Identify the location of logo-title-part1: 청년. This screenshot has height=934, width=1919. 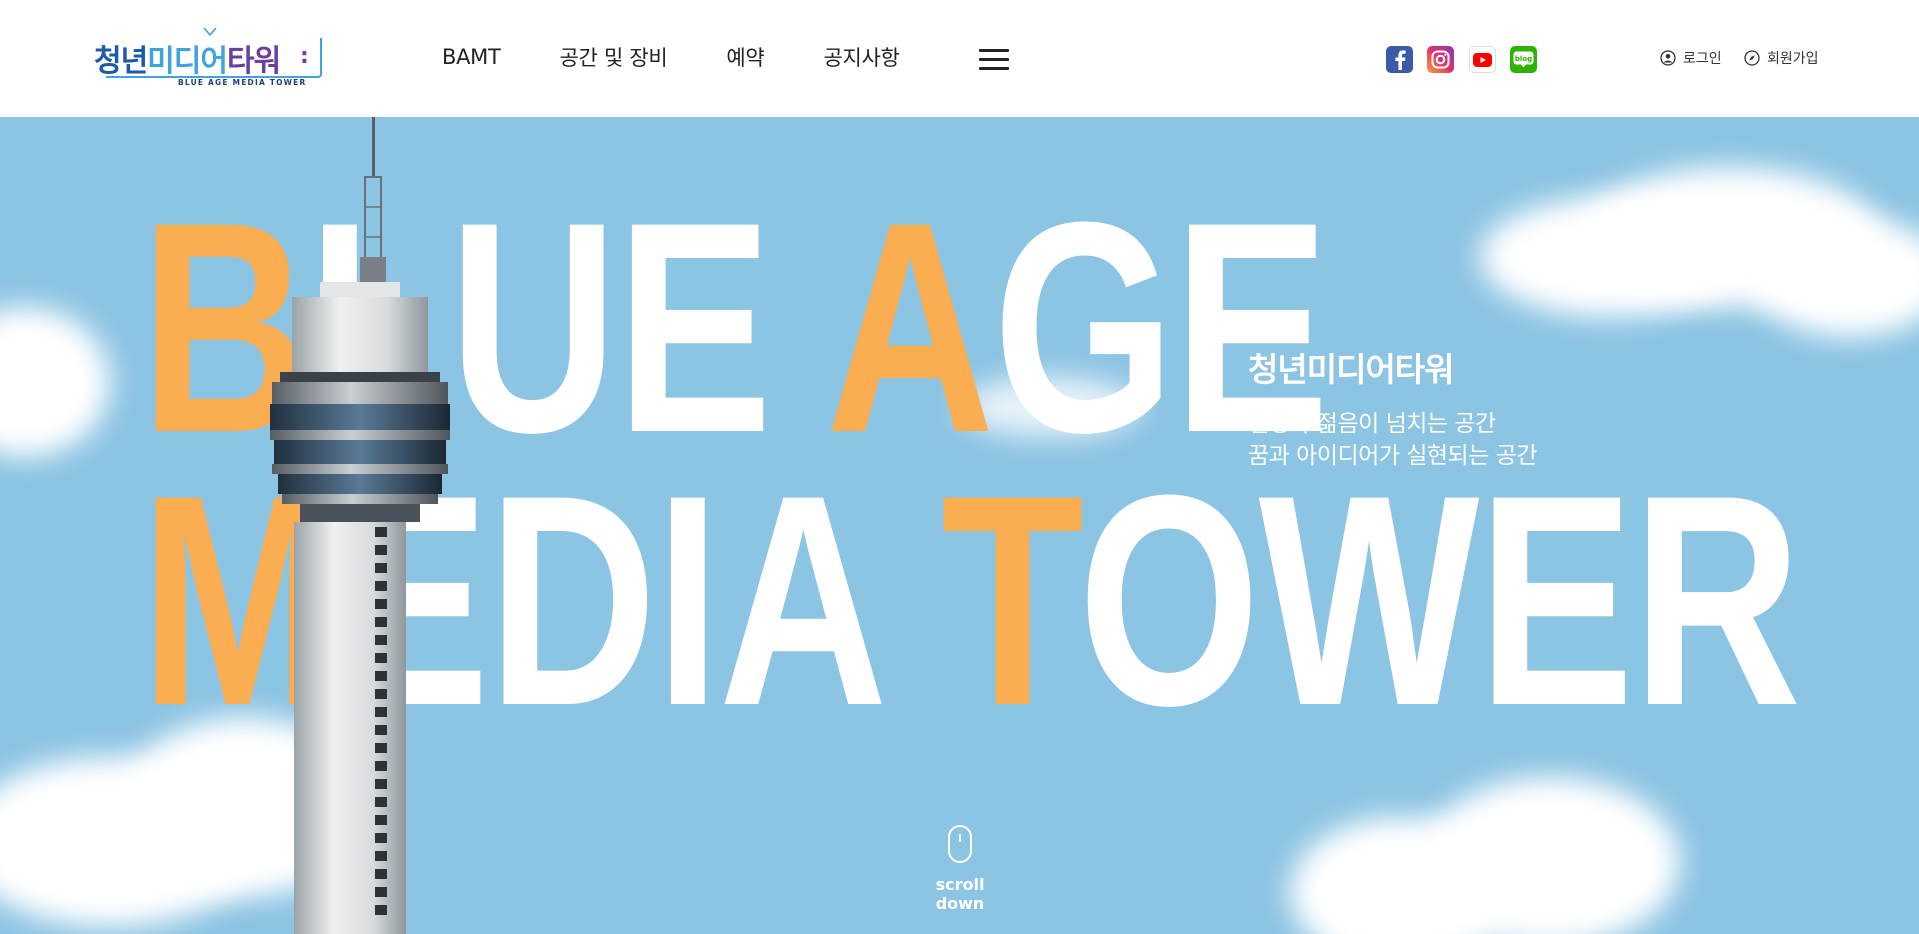
(121, 61).